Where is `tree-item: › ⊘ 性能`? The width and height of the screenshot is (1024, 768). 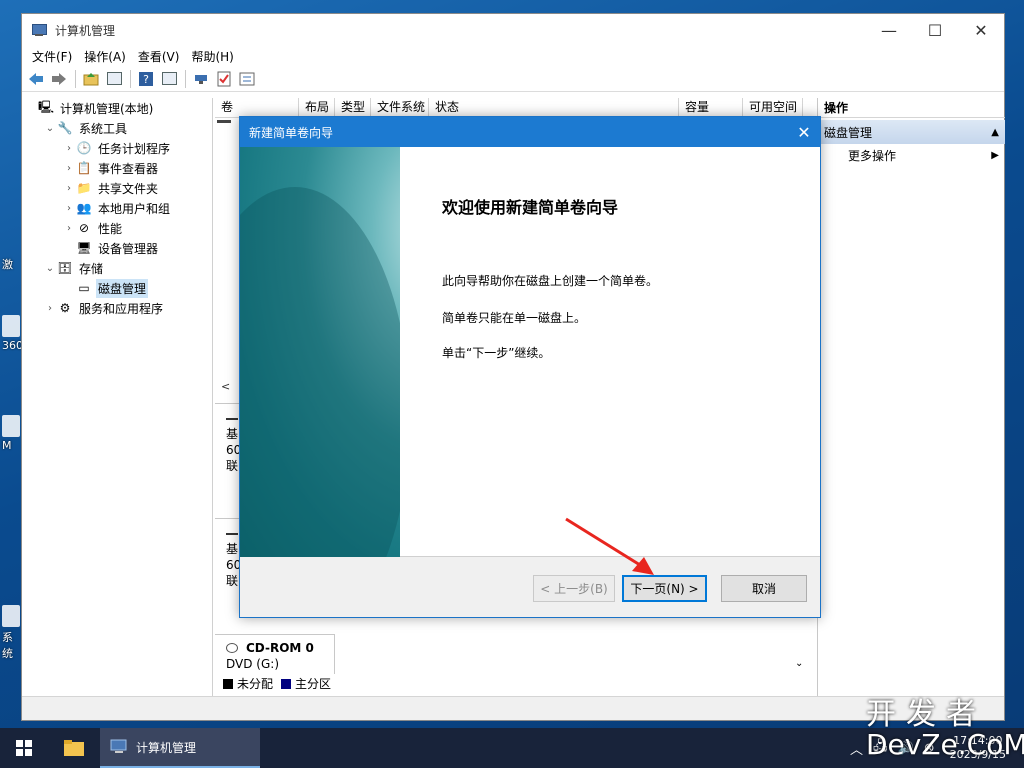 tree-item: › ⊘ 性能 is located at coordinates (117, 228).